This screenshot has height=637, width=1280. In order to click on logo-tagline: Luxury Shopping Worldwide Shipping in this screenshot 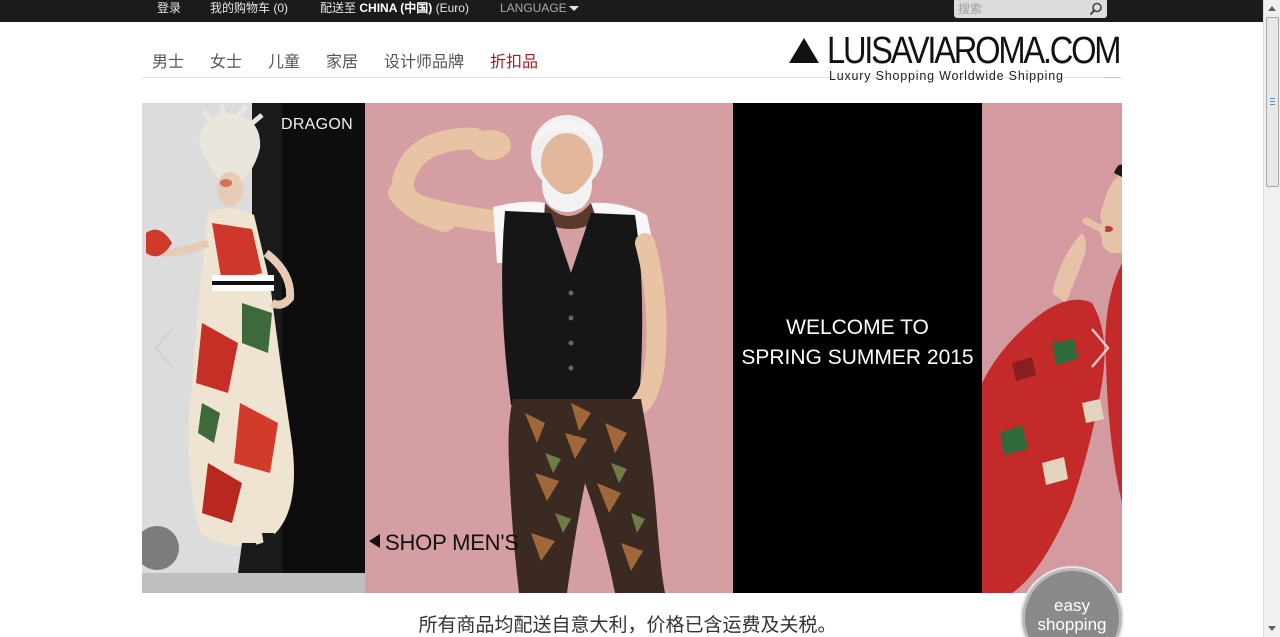, I will do `click(946, 76)`.